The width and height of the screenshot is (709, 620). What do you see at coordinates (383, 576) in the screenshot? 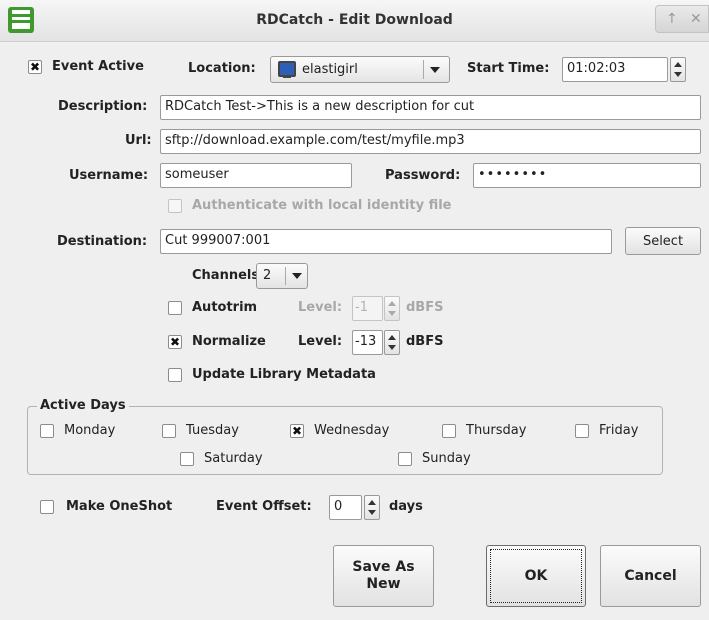
I see `save-as-new-button: Save As New` at bounding box center [383, 576].